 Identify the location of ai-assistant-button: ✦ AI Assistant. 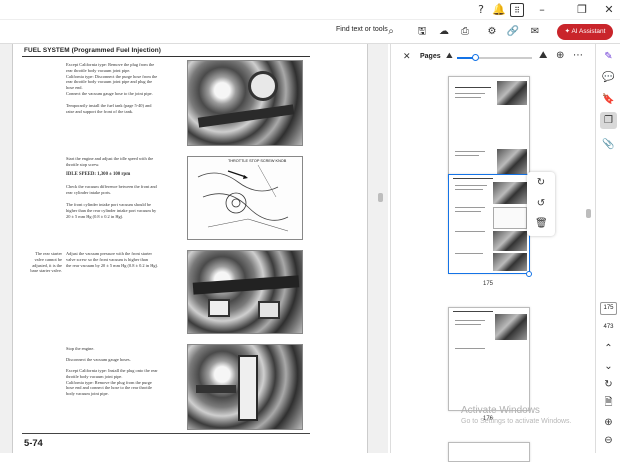
(585, 32).